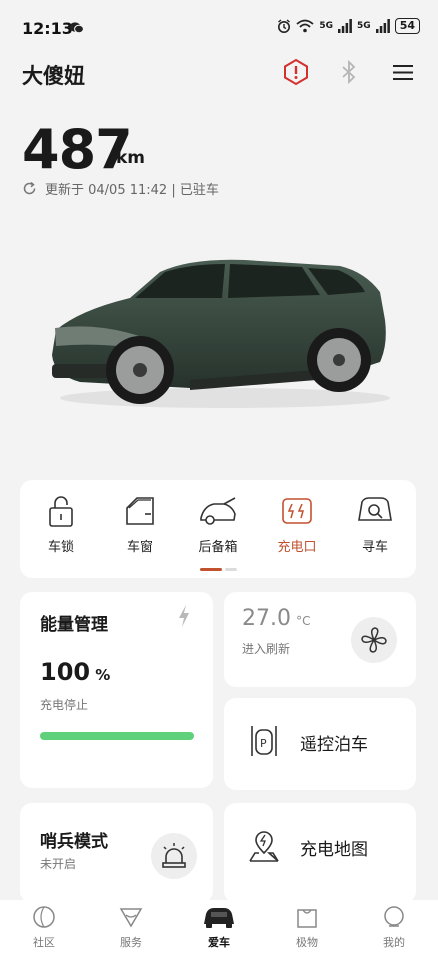 Image resolution: width=438 pixels, height=960 pixels. Describe the element at coordinates (47, 28) in the screenshot. I see `status-time: 12:13` at that location.